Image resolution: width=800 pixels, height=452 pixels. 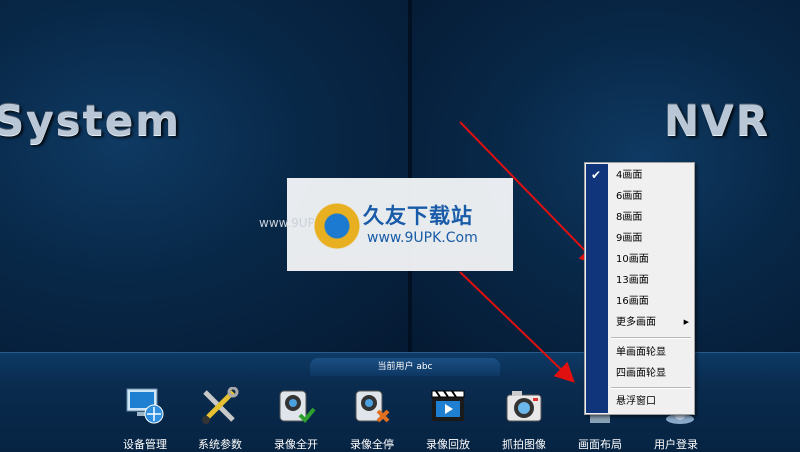 What do you see at coordinates (145, 444) in the screenshot?
I see `device-management-label: 设备管理` at bounding box center [145, 444].